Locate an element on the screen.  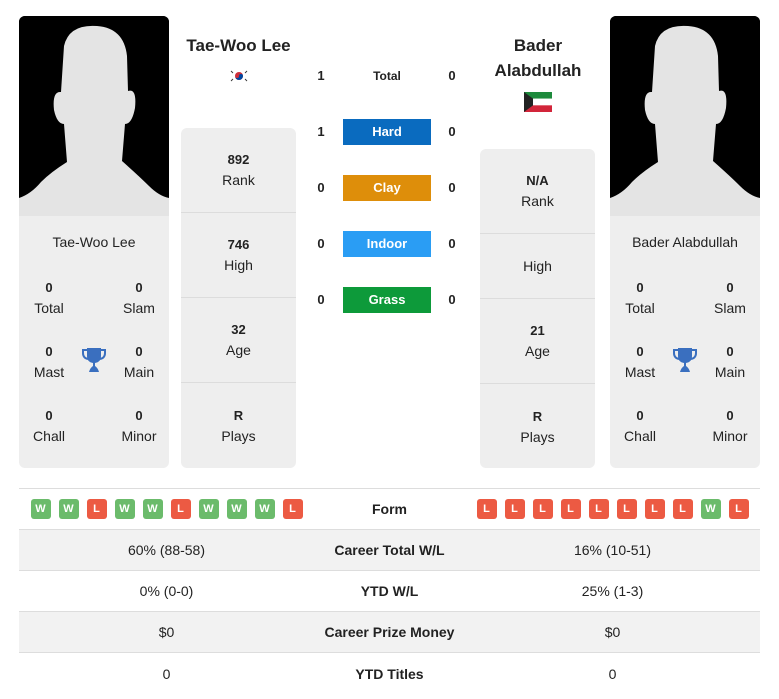
table-row-form: WWLWWLWWWL Form LLLLLLLLWL is located at coordinates (389, 509).